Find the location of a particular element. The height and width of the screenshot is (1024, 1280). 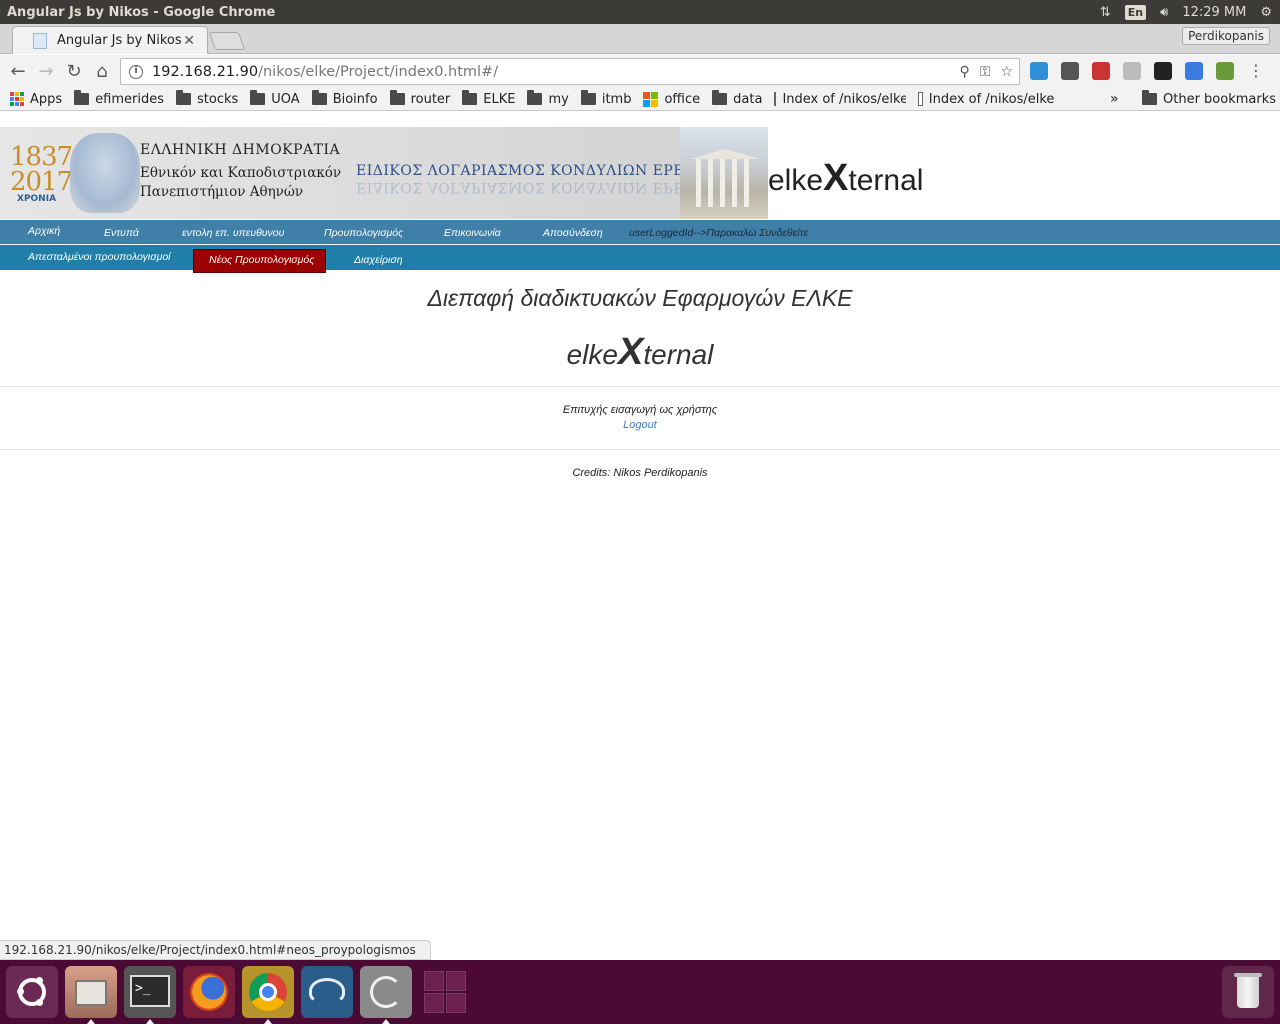

bookmark-folder: my is located at coordinates (548, 98).